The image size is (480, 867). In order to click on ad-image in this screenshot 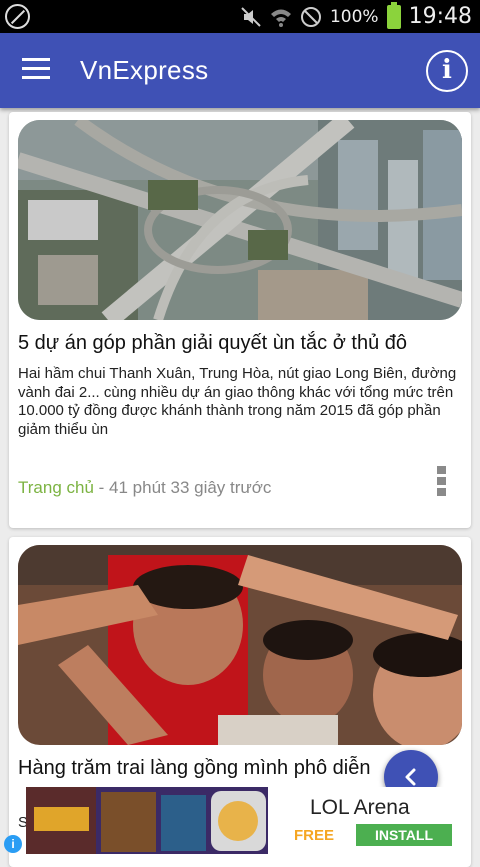, I will do `click(147, 820)`.